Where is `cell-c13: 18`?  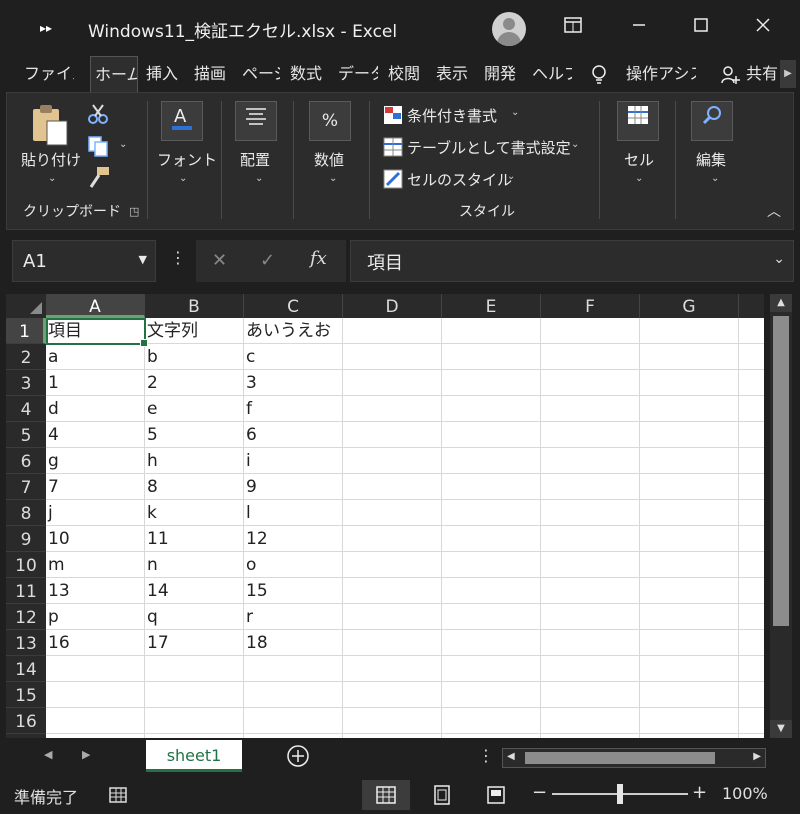
cell-c13: 18 is located at coordinates (292, 643).